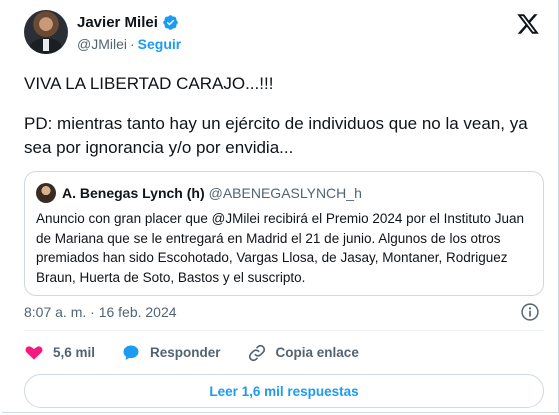 This screenshot has width=559, height=415. I want to click on copy-link-button: Copia enlace, so click(303, 353).